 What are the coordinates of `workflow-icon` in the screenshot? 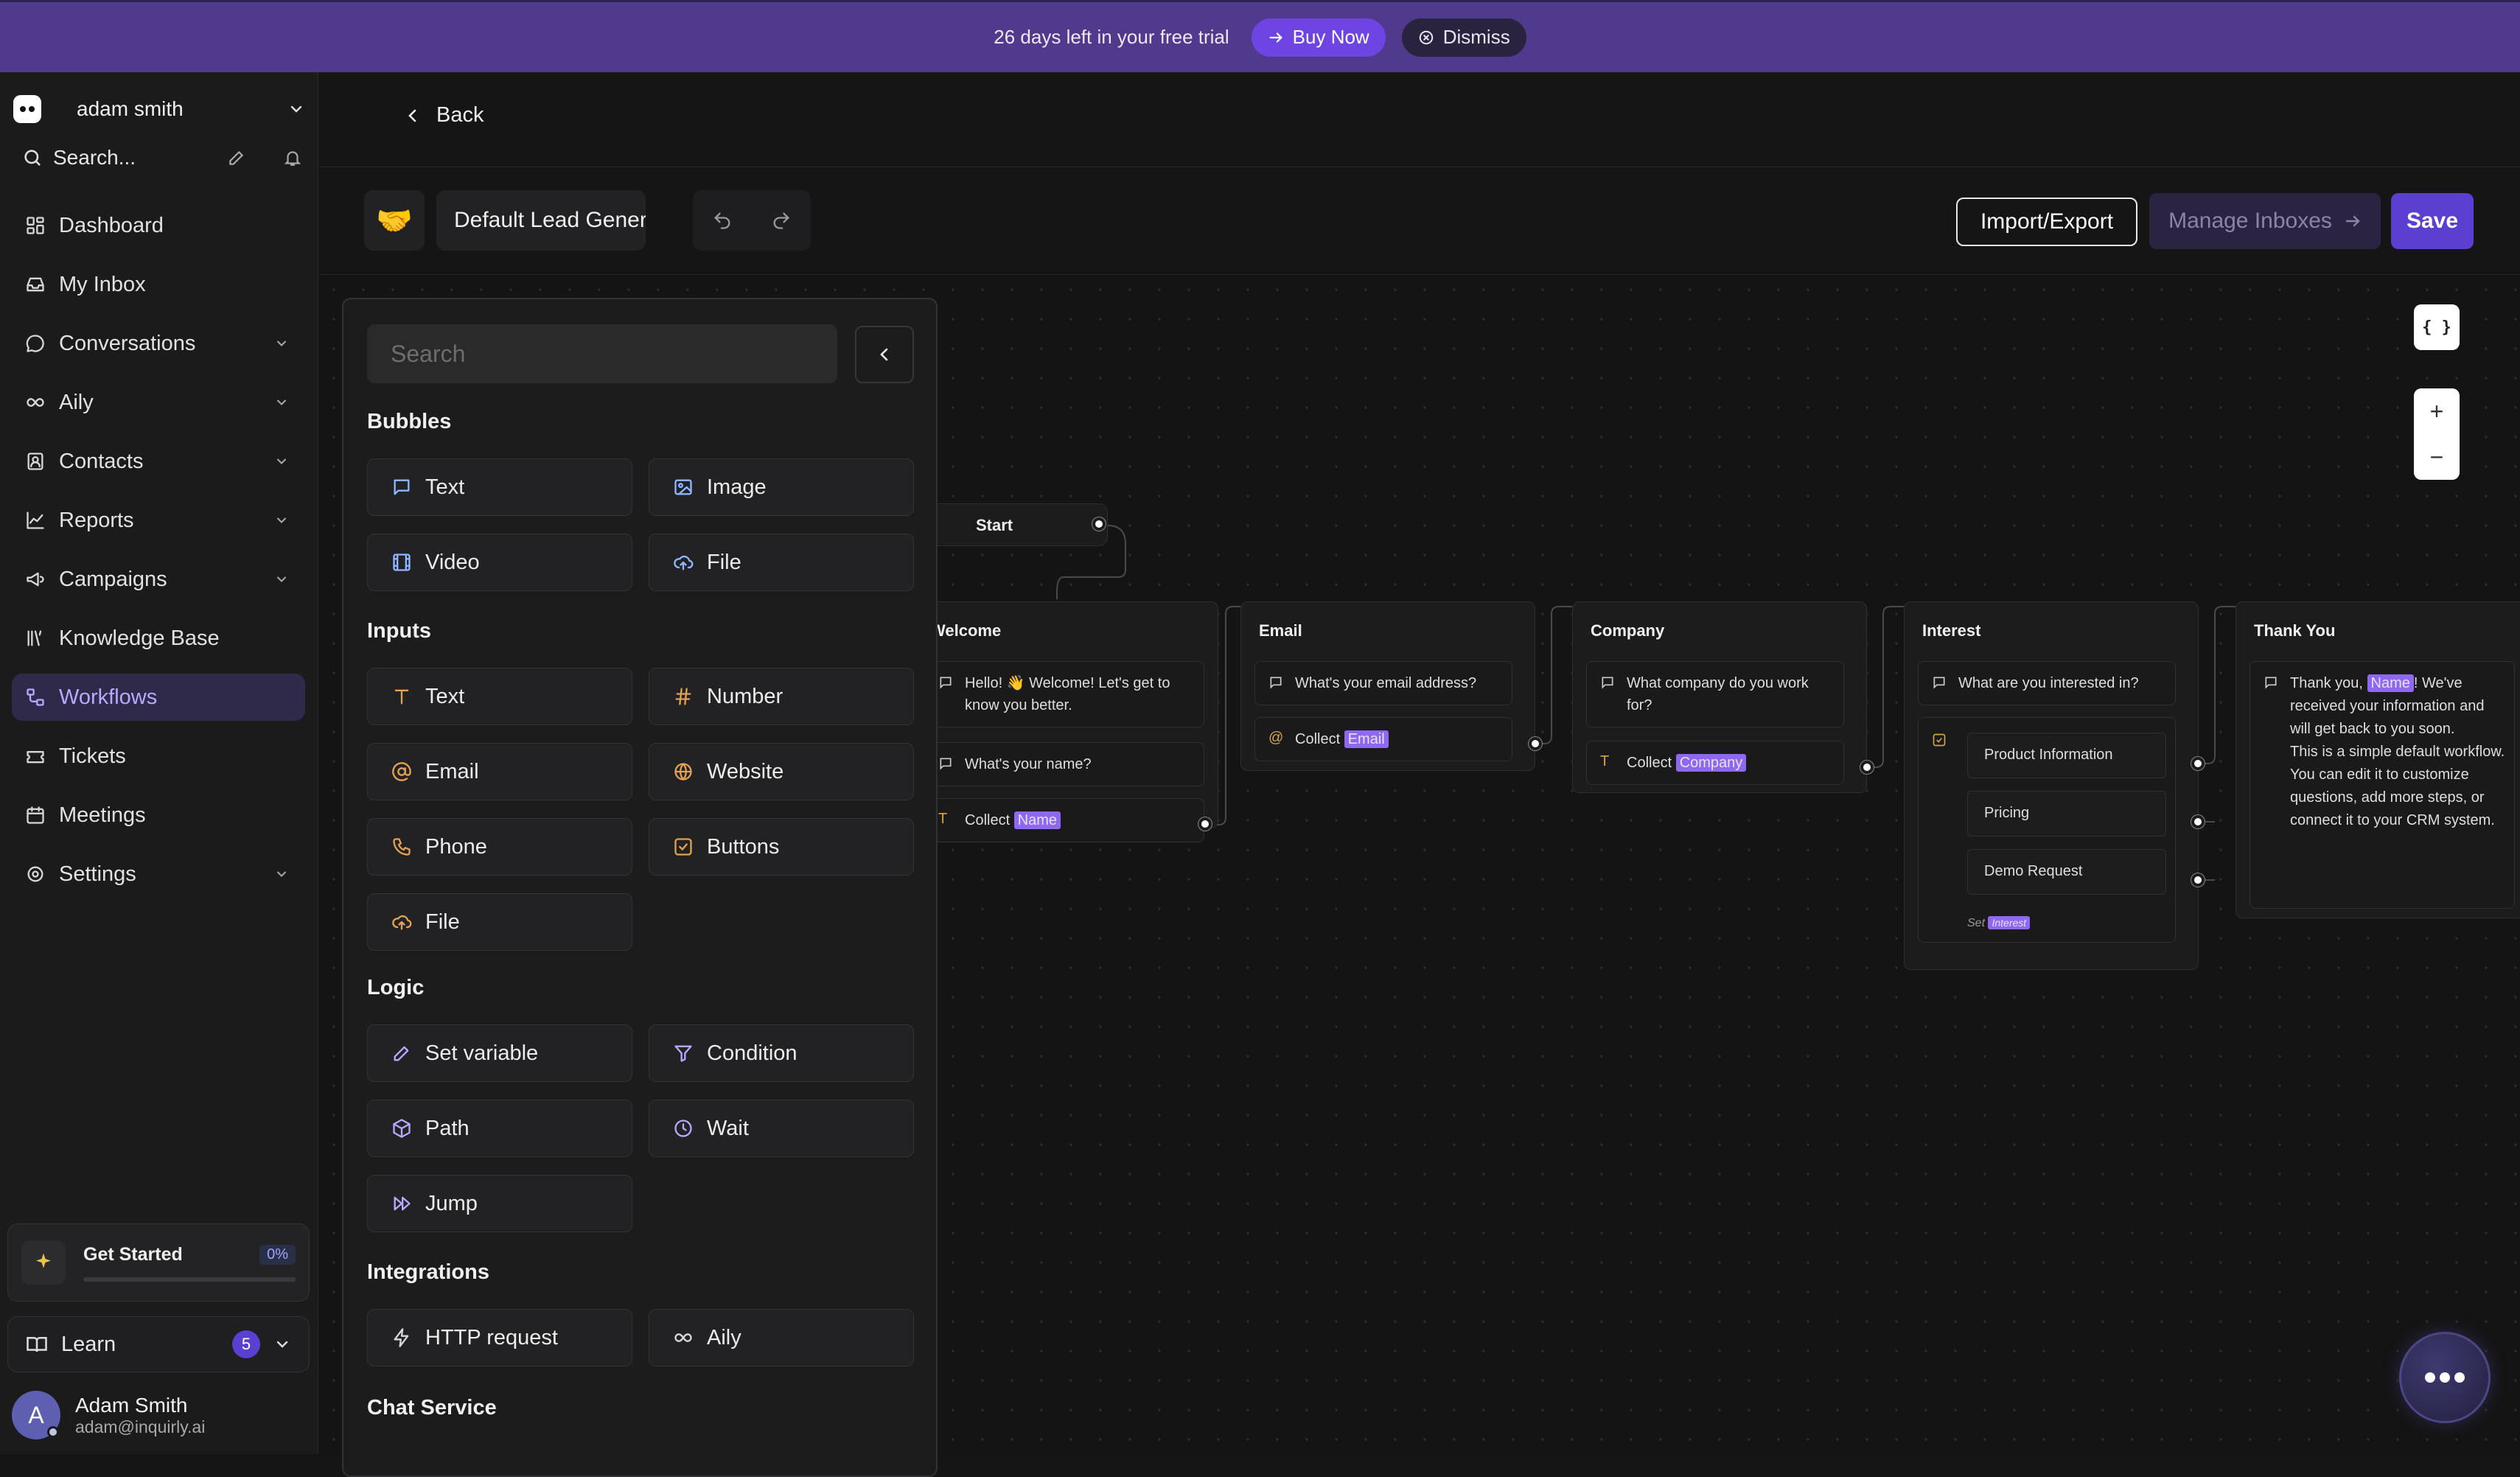 It's located at (35, 697).